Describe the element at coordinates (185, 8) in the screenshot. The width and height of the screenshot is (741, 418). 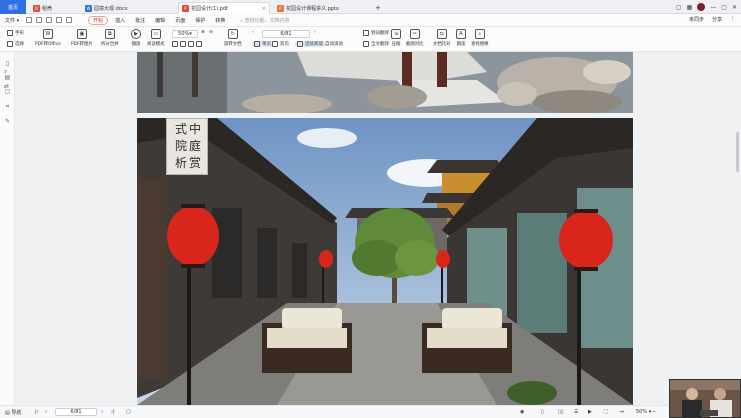
I see `pdf-file-icon: P` at that location.